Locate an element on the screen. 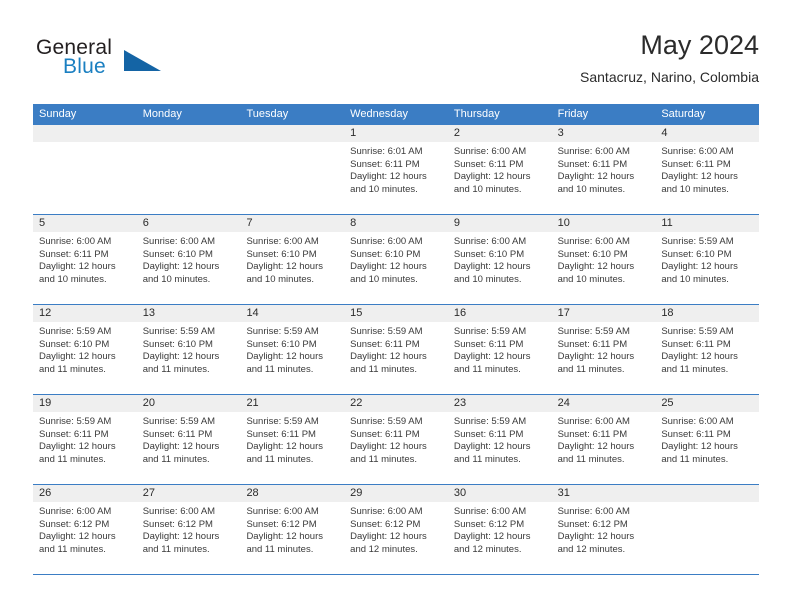  day-number: 14 is located at coordinates (292, 313).